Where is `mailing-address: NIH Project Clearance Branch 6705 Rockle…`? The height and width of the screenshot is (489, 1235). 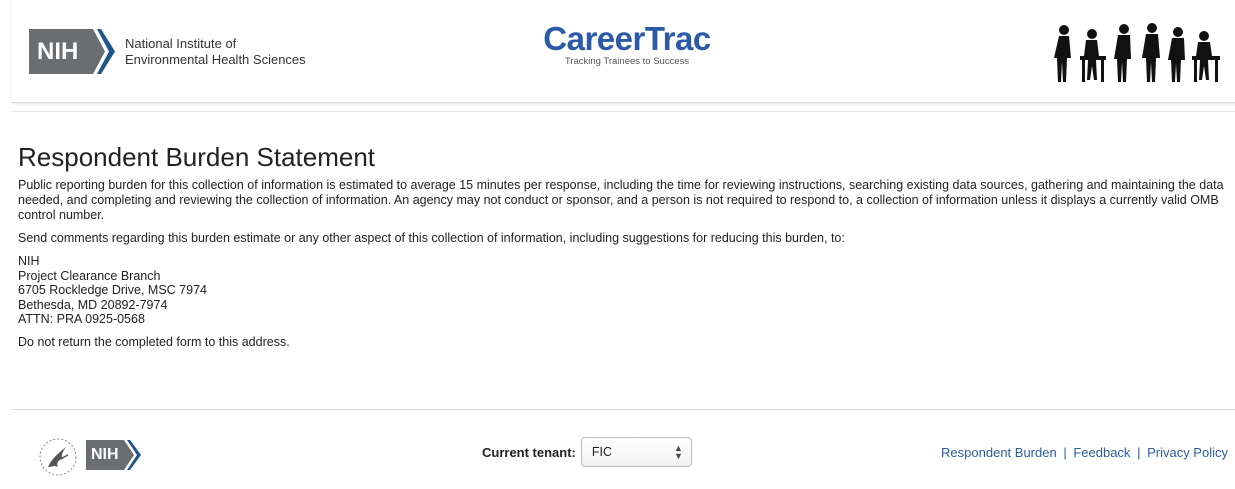
mailing-address: NIH Project Clearance Branch 6705 Rockle… is located at coordinates (626, 290).